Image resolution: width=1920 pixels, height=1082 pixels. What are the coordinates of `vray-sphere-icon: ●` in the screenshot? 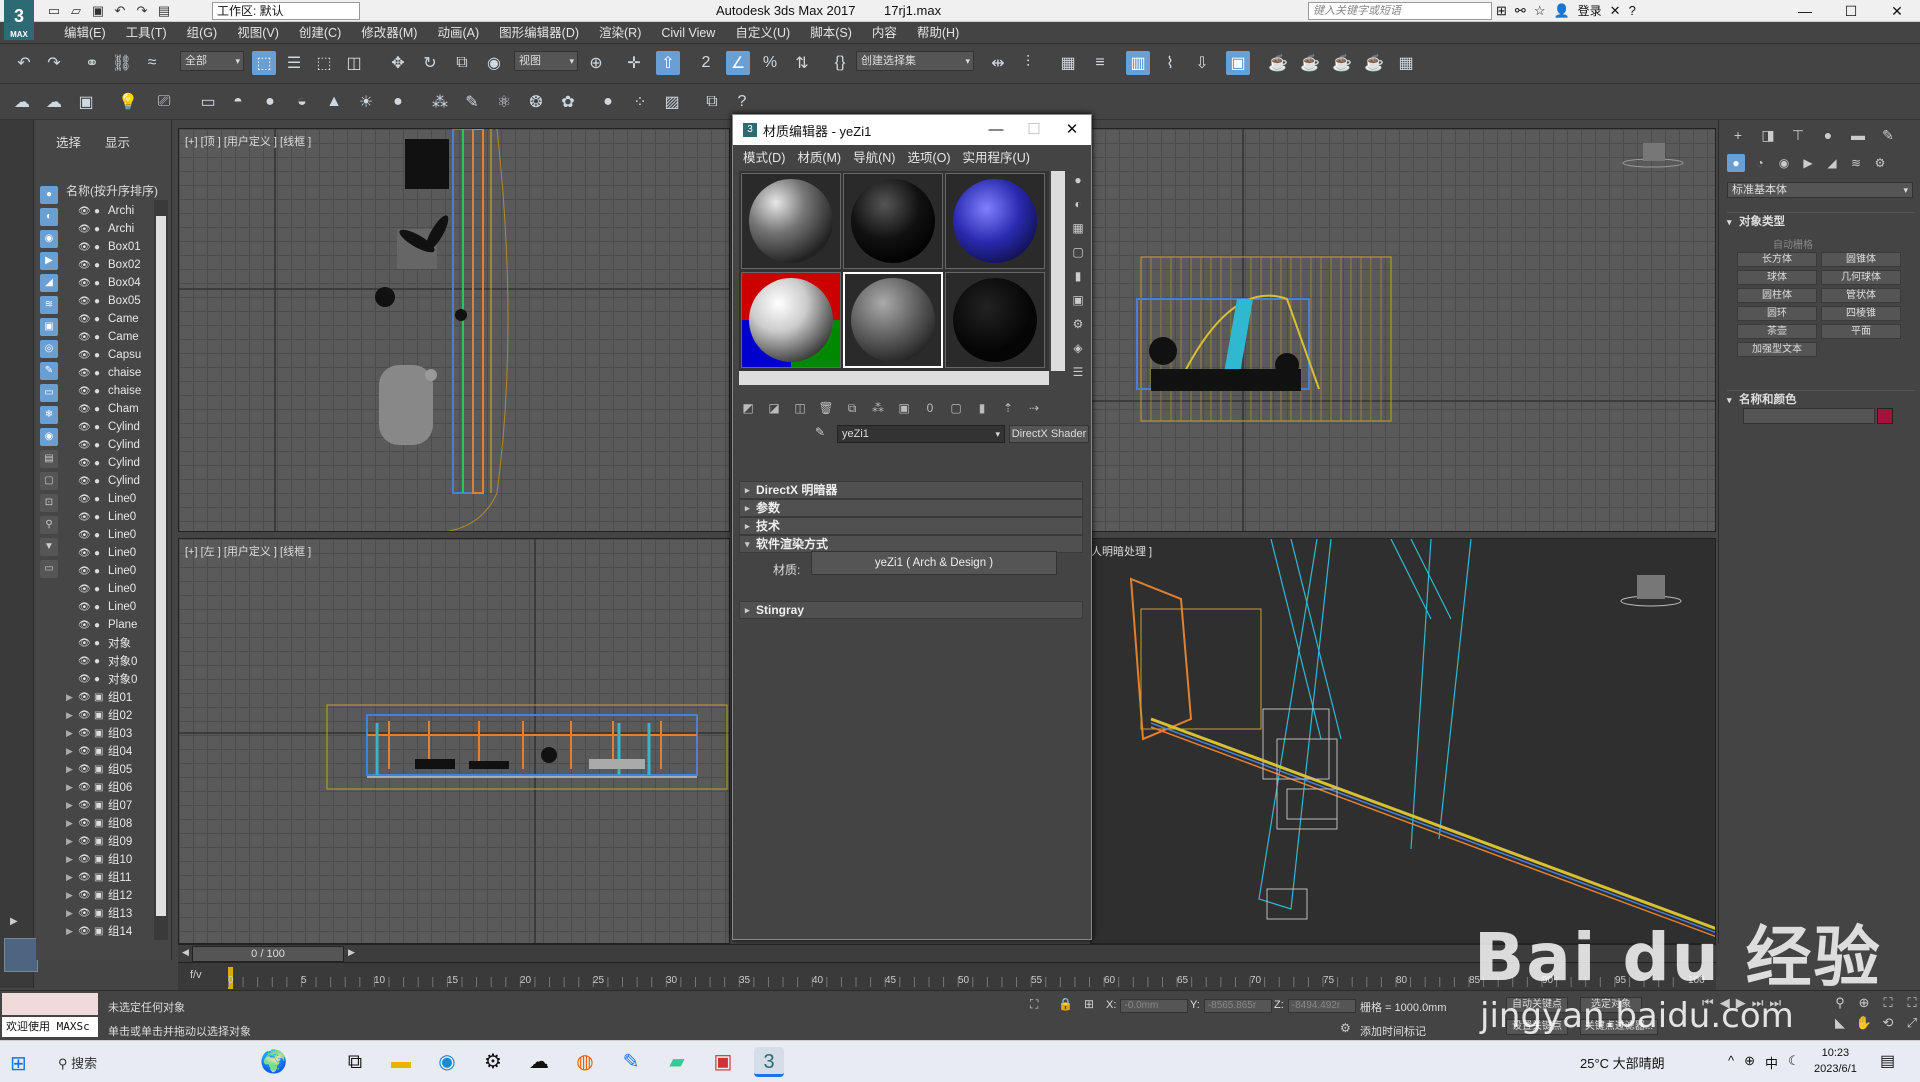 It's located at (270, 102).